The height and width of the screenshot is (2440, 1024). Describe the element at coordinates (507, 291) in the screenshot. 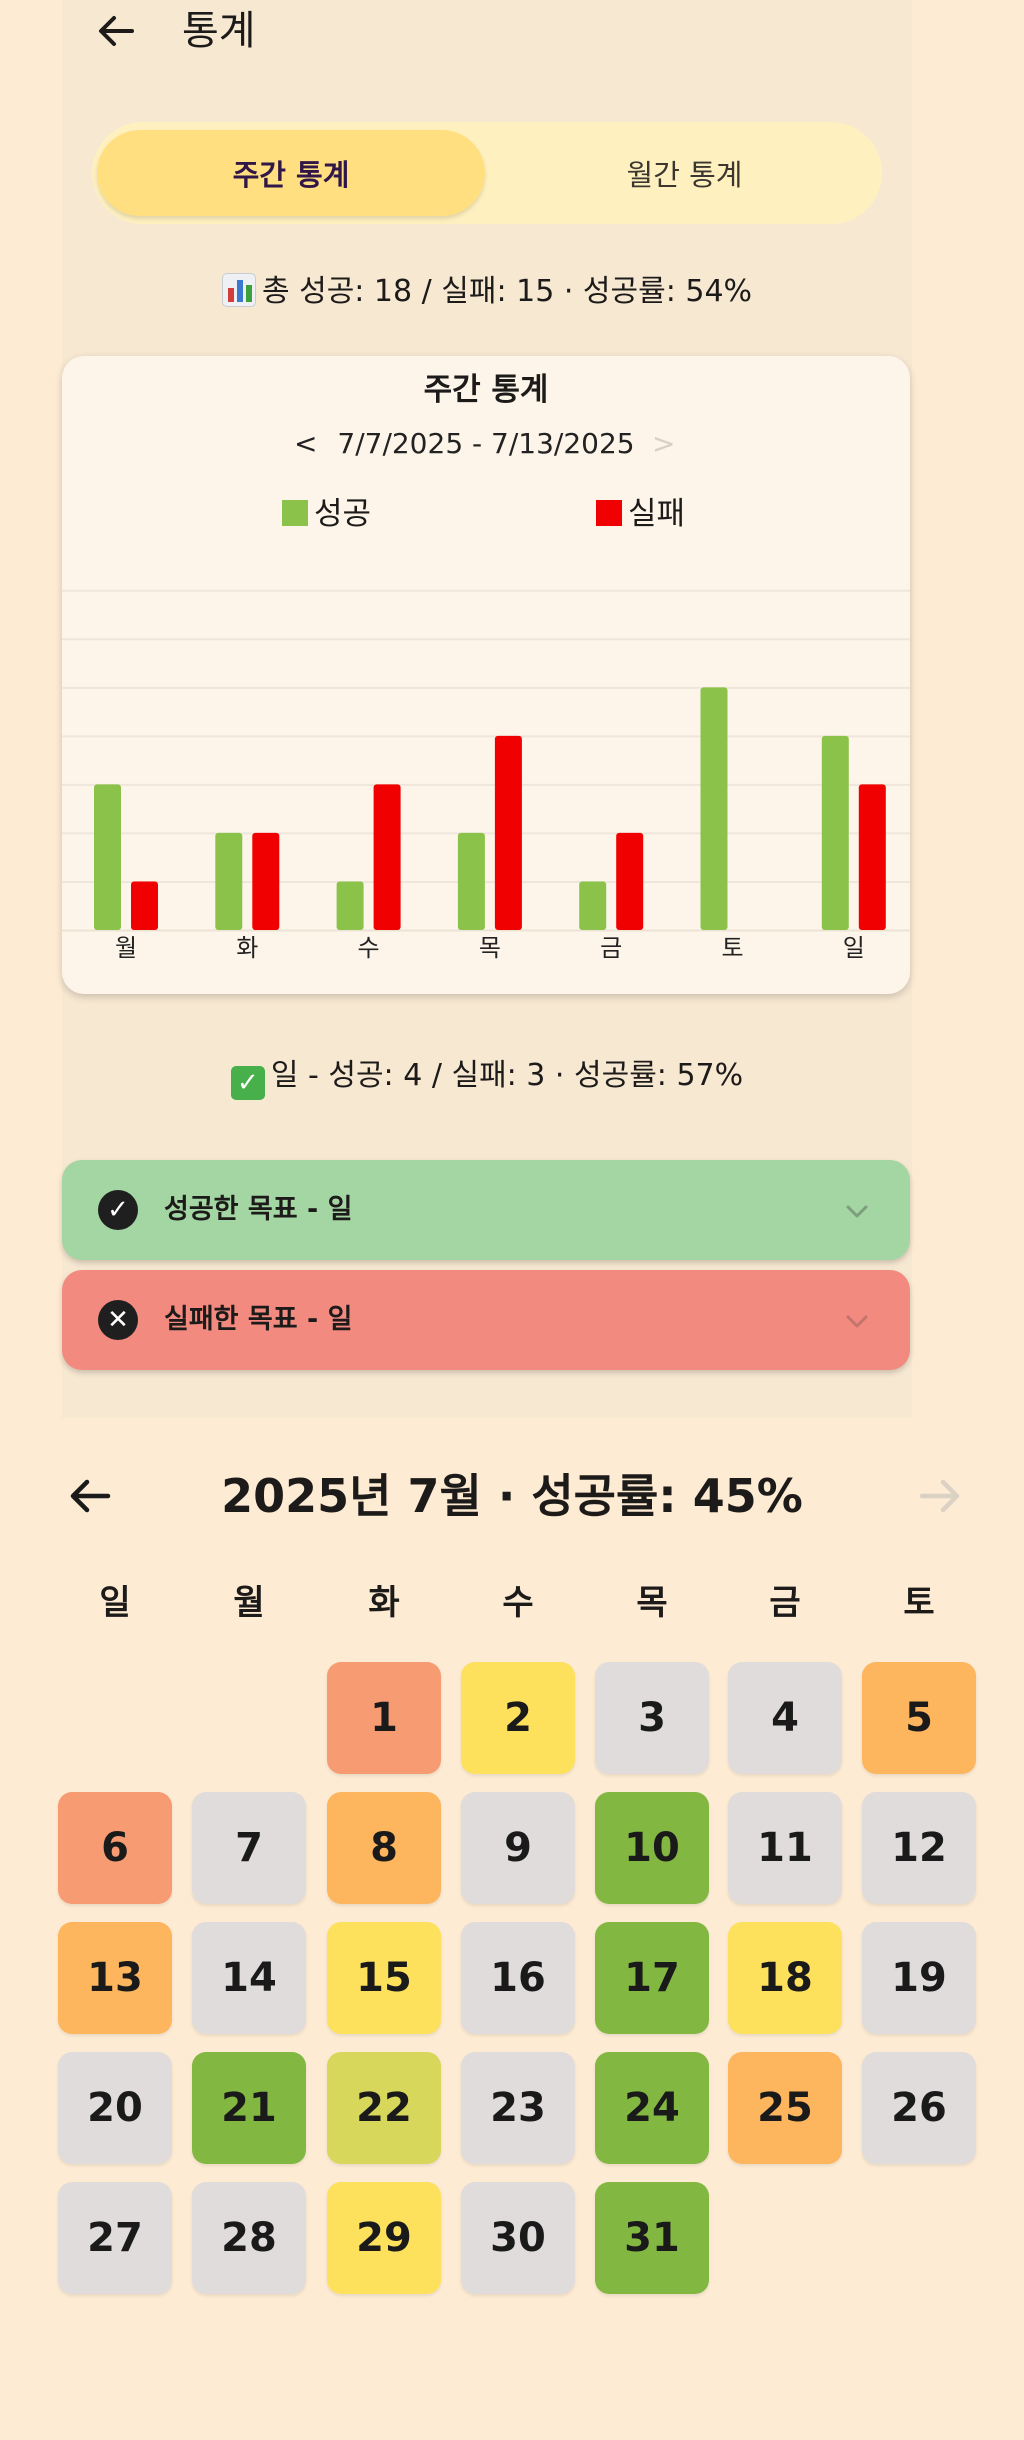

I see `total-summary-text: 총 성공: 18 / 실패: 15 · 성공률: 54%` at that location.